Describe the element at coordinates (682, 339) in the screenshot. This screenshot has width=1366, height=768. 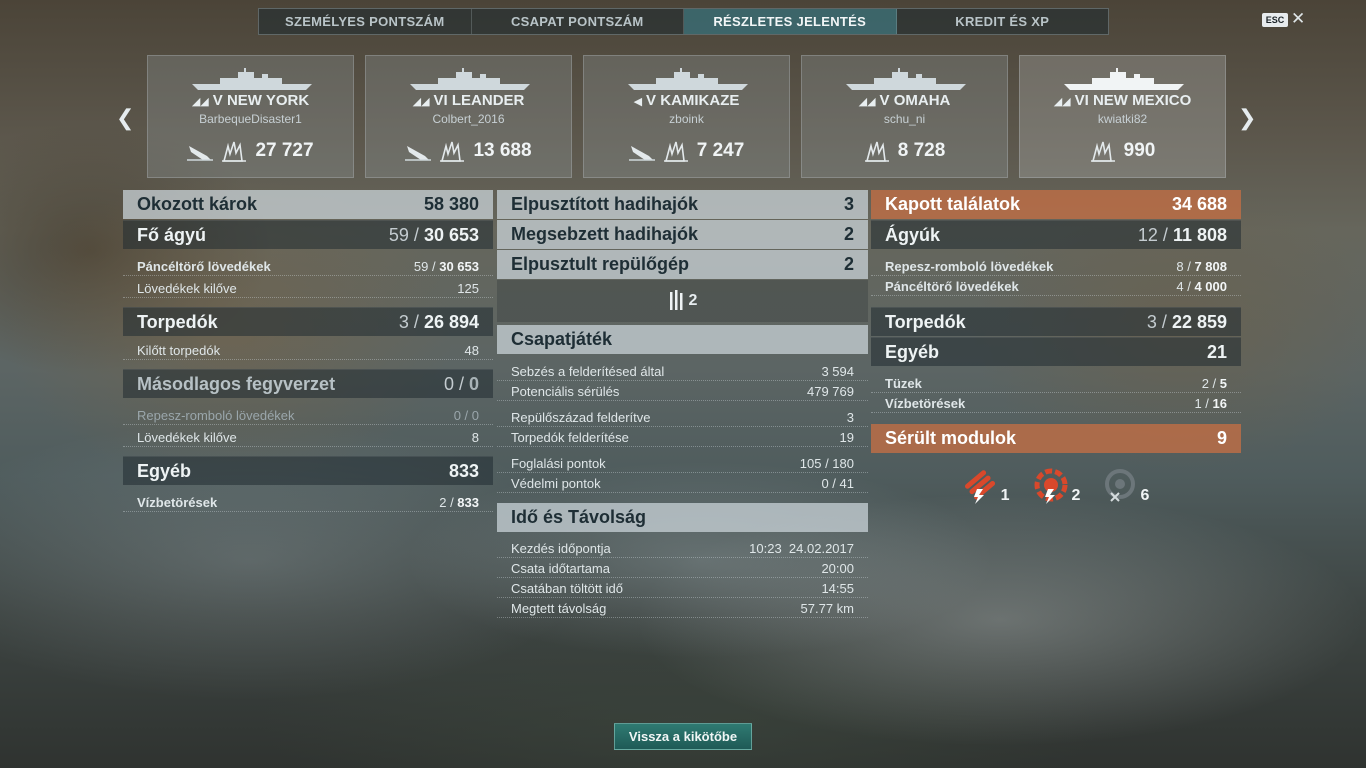
I see `teamplay-header: Csapatjáték` at that location.